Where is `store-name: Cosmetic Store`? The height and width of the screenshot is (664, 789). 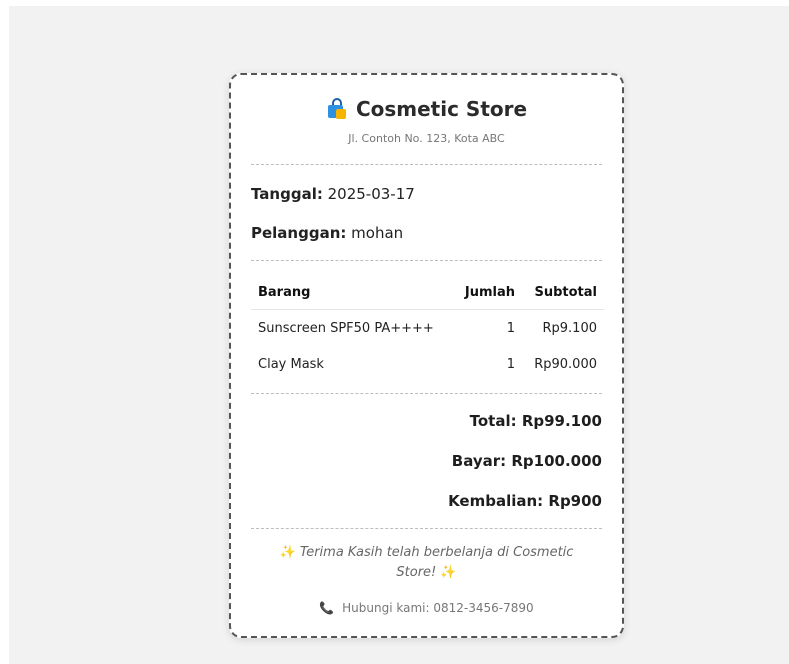 store-name: Cosmetic Store is located at coordinates (441, 109).